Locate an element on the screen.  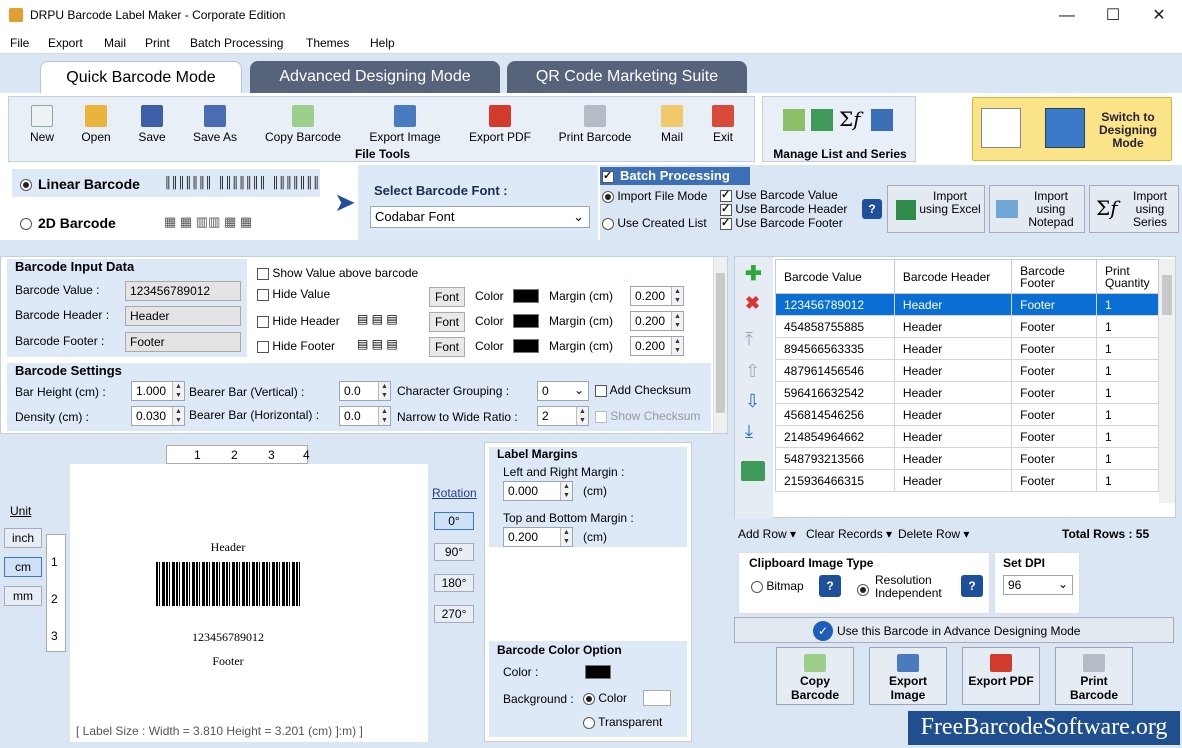
narrow-wide-ratio-input: 2 ▲ ▼ is located at coordinates (563, 416).